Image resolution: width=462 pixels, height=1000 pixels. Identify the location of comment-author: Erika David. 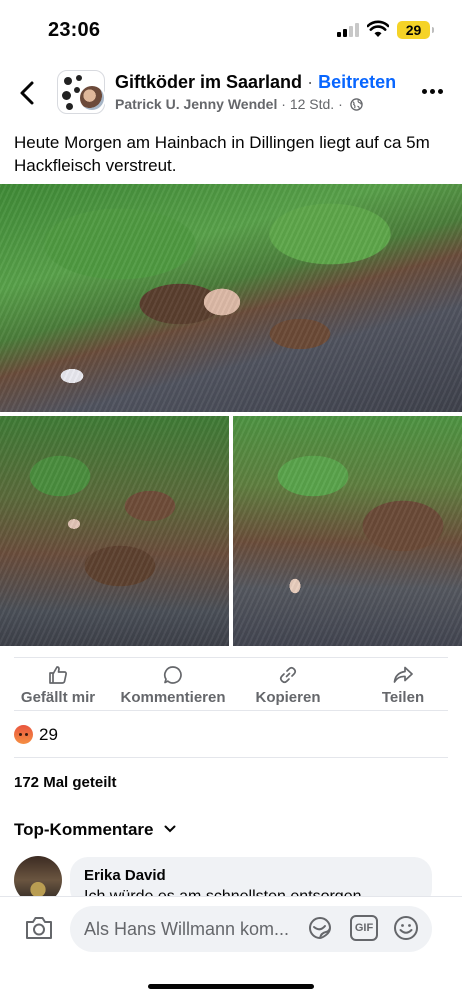
(125, 875).